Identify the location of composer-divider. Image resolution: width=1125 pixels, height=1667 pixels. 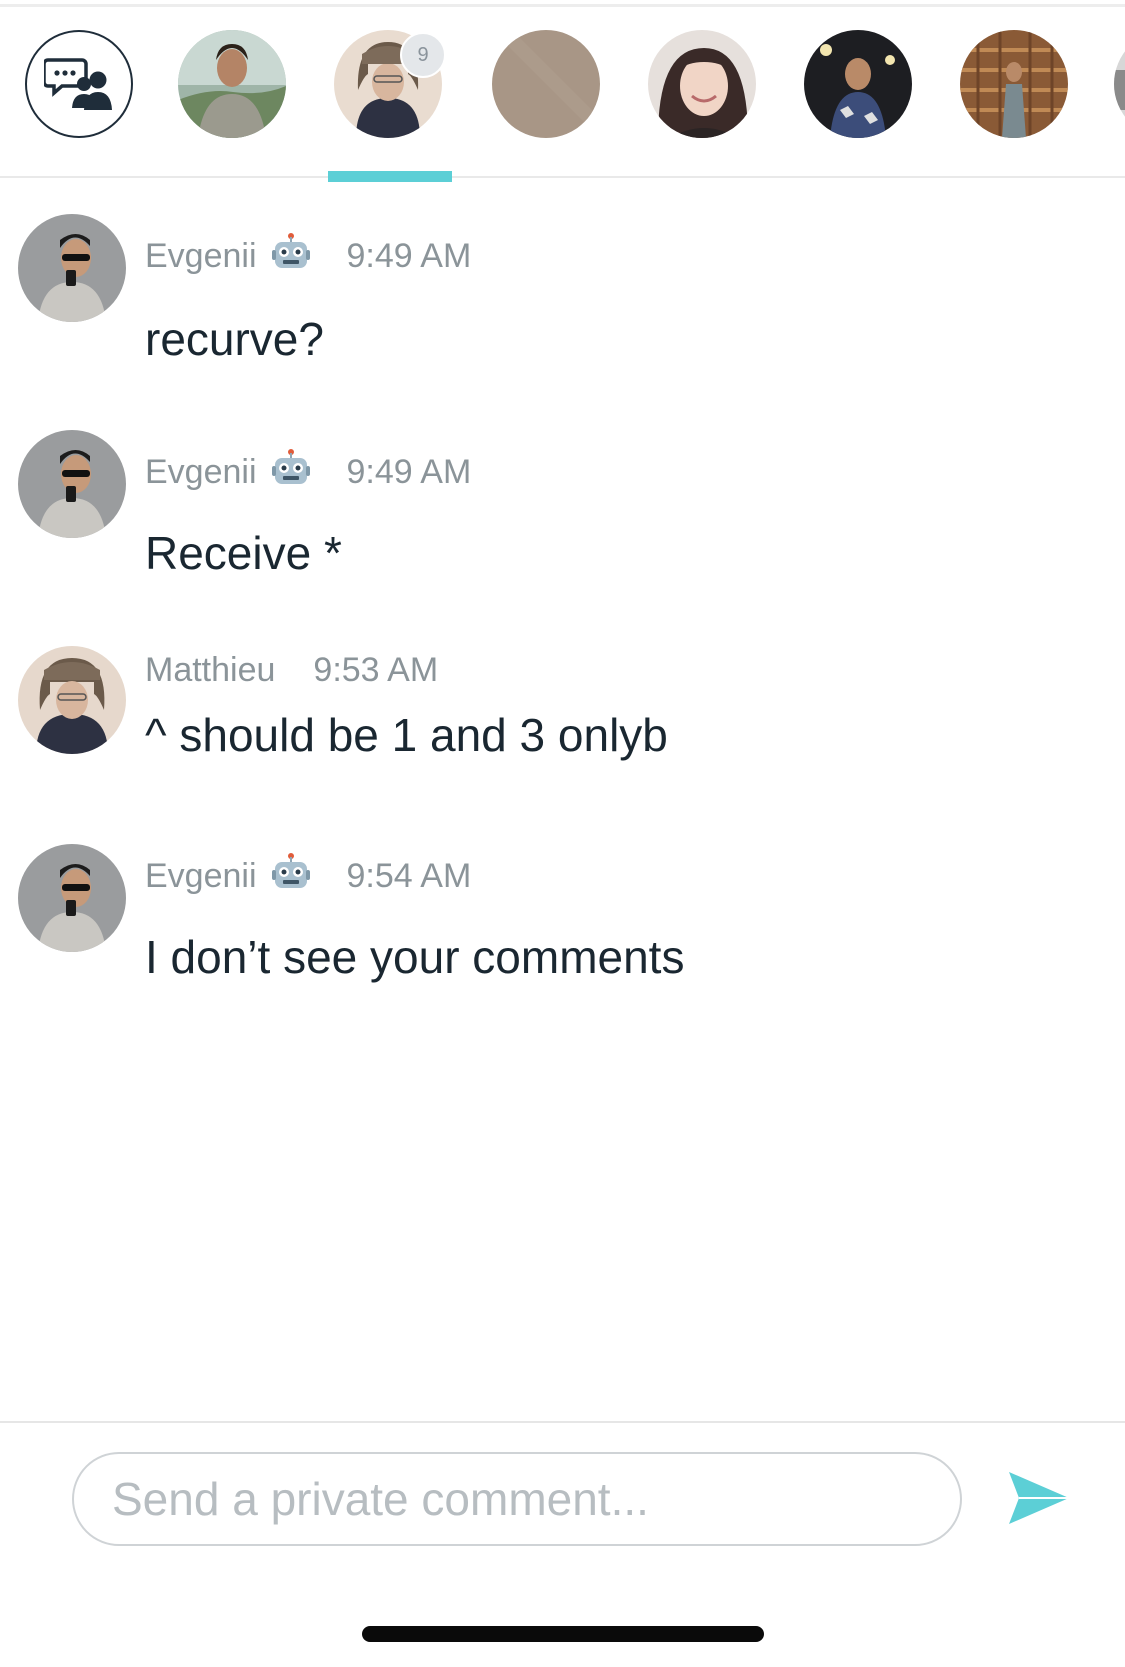
(562, 1422).